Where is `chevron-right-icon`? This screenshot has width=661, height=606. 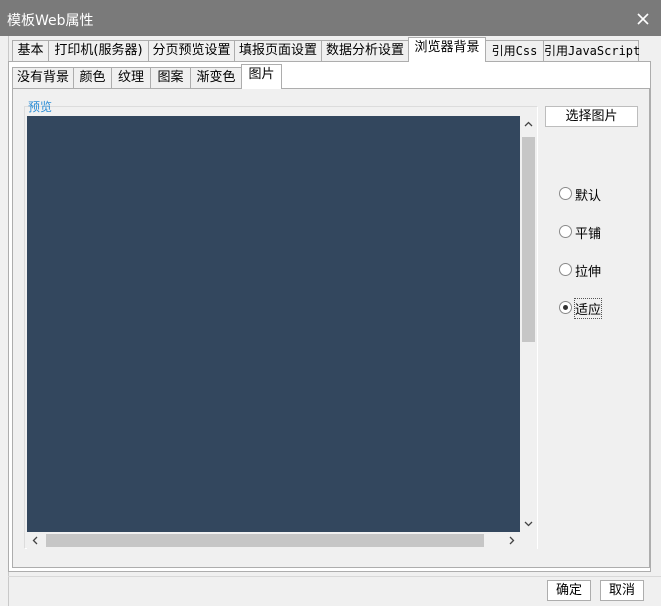 chevron-right-icon is located at coordinates (512, 540).